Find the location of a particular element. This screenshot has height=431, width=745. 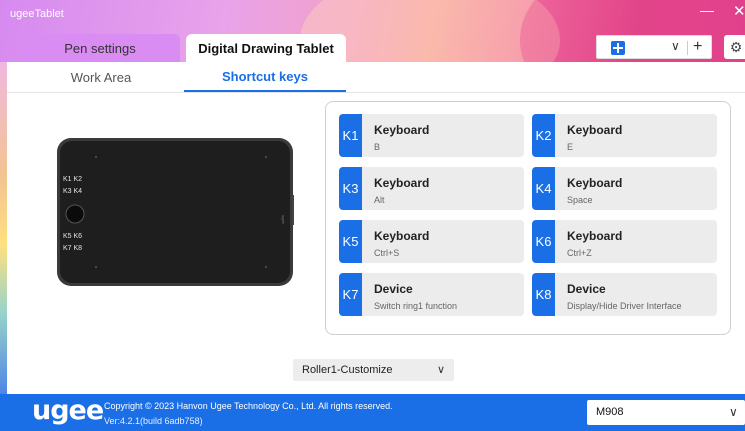

tablet-illustration: K1 K2 K3 K4 K5 K6 K7 K8 ugee is located at coordinates (175, 212).